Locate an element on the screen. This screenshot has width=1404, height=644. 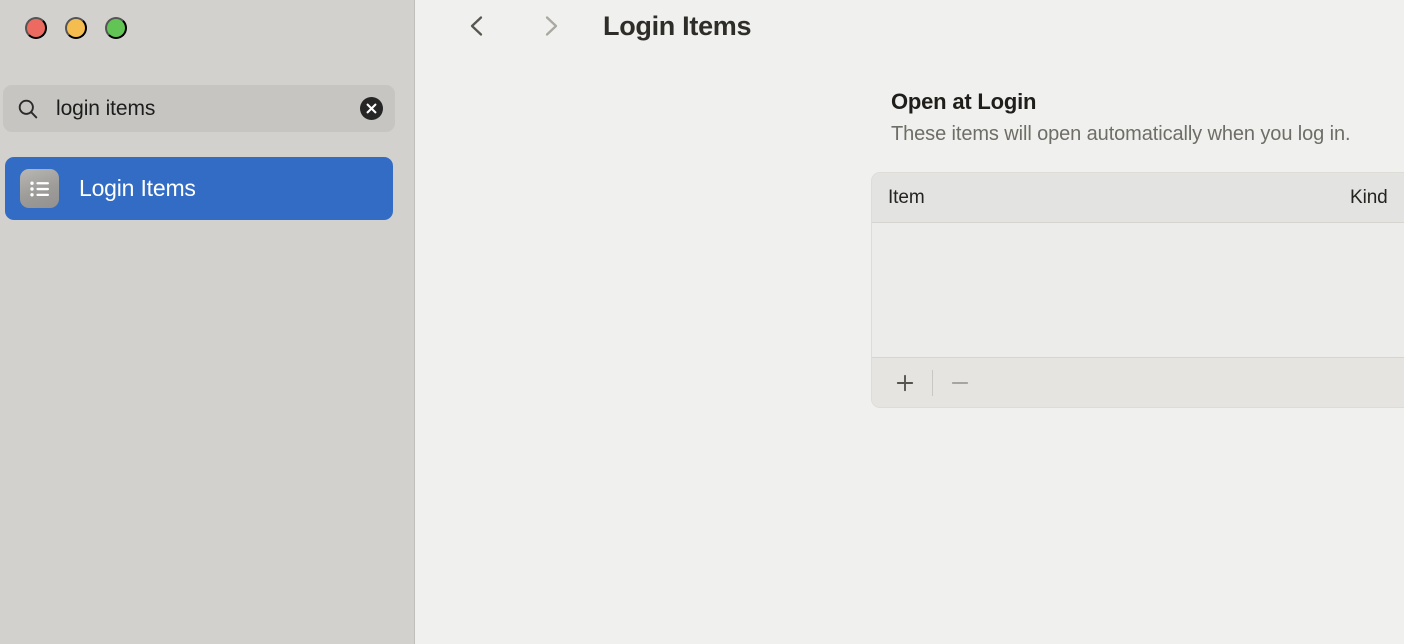
column-header-item: Item is located at coordinates (1111, 198).